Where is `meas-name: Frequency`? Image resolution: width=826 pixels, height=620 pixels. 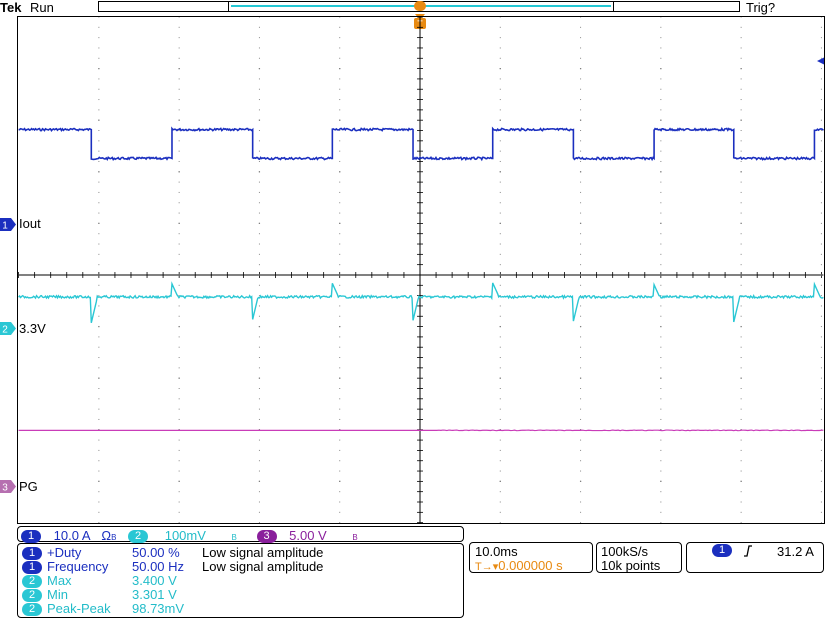 meas-name: Frequency is located at coordinates (78, 566).